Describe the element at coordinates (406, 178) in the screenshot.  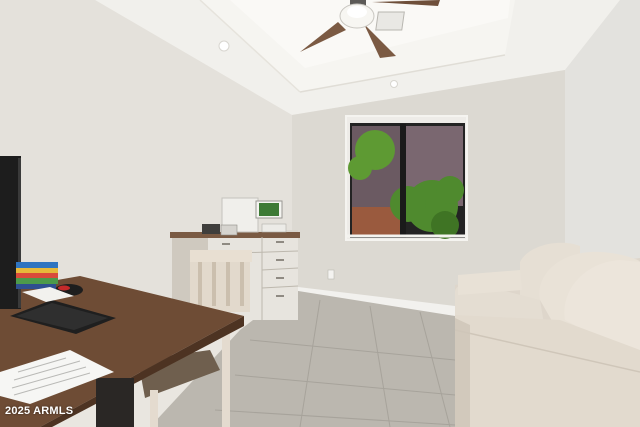
I see `window` at that location.